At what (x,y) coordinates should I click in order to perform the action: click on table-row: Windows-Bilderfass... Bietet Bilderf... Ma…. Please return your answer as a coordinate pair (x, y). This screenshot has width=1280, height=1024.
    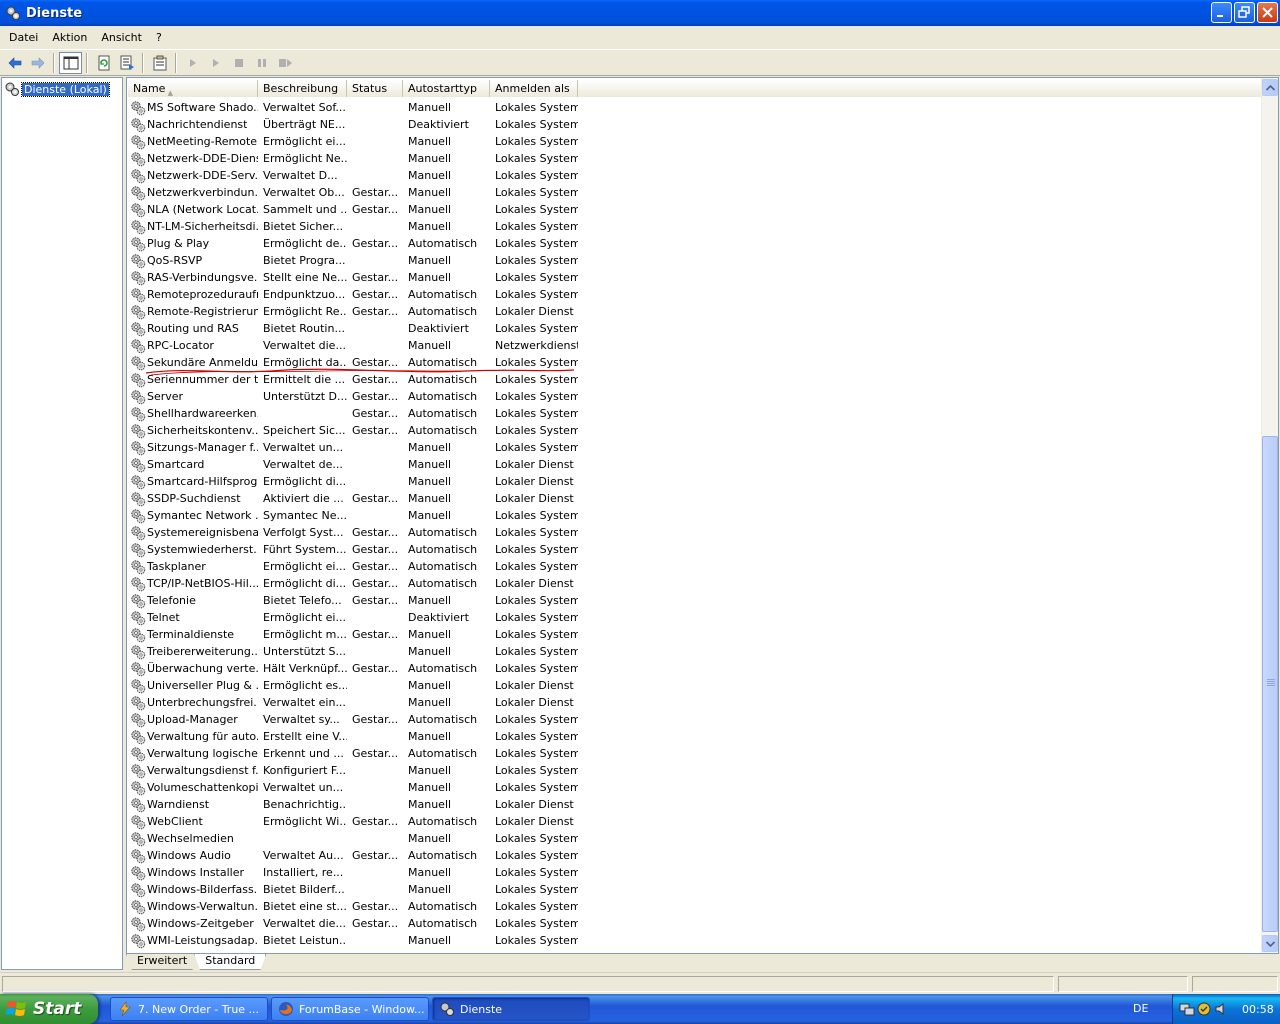
    Looking at the image, I should click on (695, 889).